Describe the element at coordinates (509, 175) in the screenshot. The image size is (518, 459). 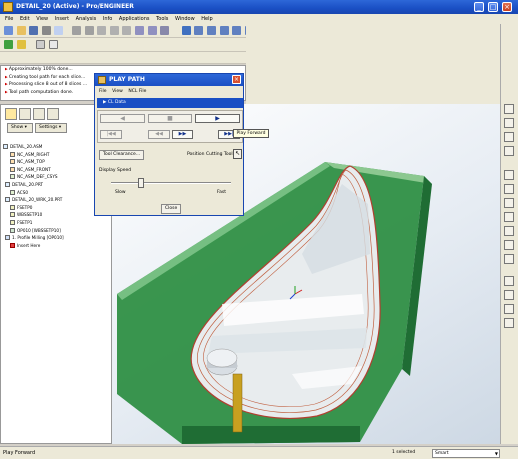
I see `sketch-tool-icon` at that location.